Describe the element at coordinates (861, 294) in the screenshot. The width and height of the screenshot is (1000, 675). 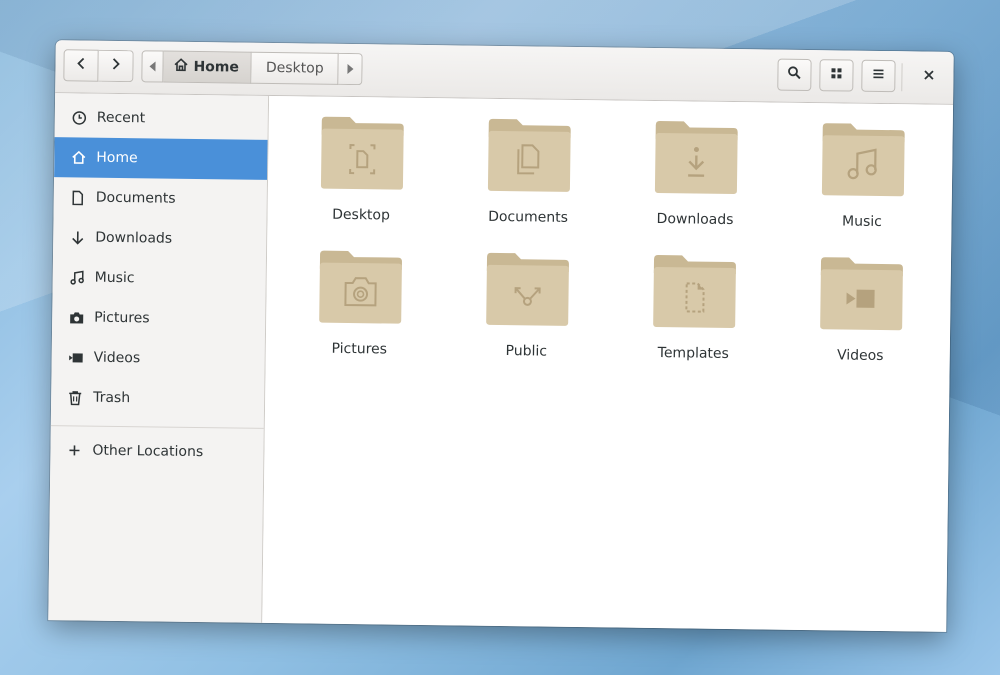
I see `videos-folder-icon` at that location.